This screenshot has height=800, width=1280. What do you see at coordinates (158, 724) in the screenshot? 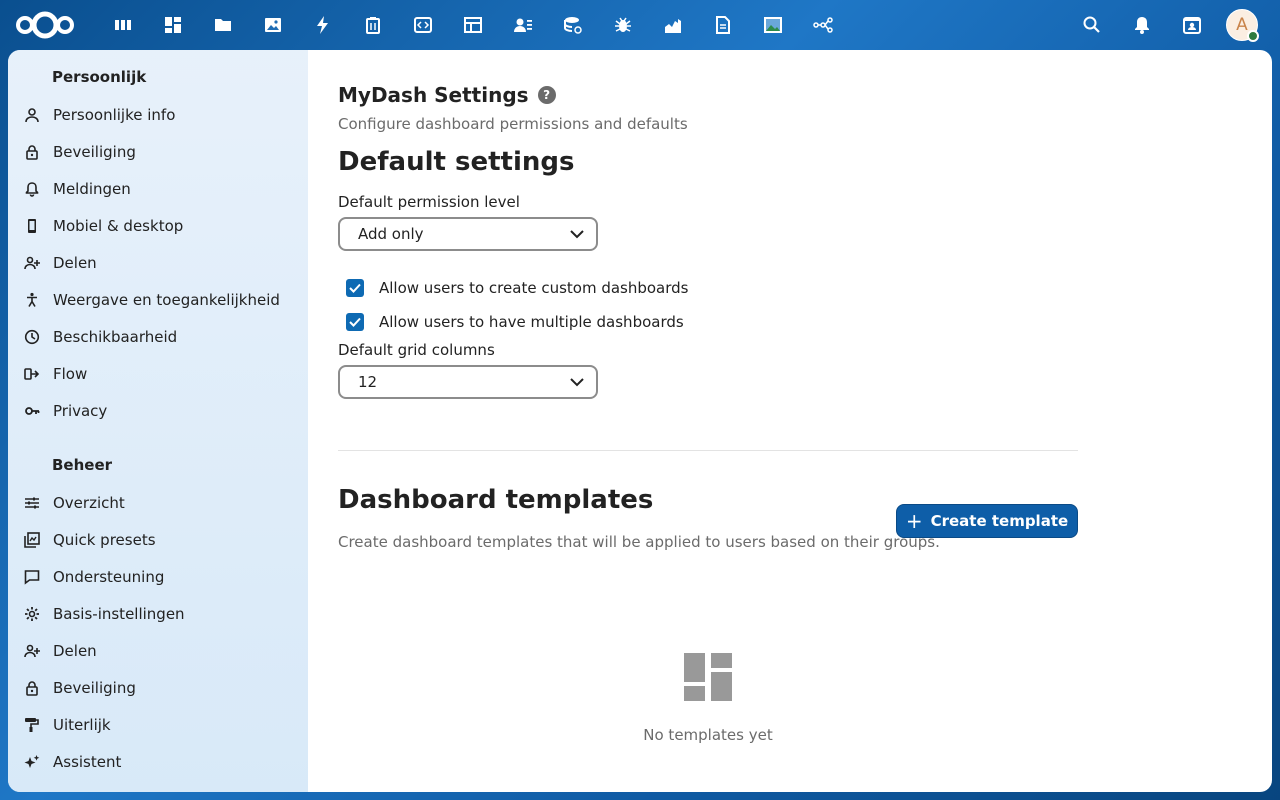
I see `sidebar-item-uiterlijk: Uiterlijk` at bounding box center [158, 724].